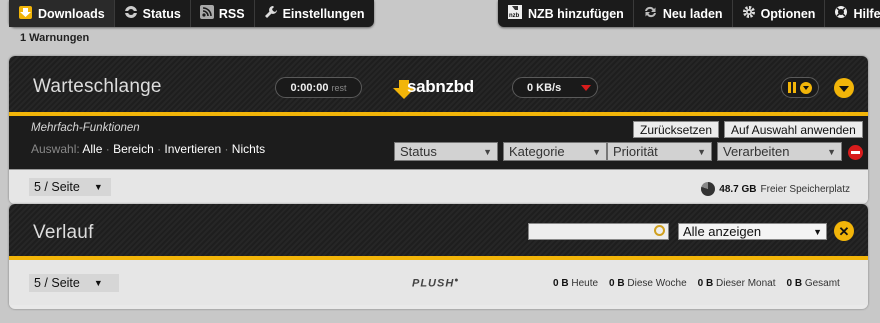 This screenshot has width=880, height=323. What do you see at coordinates (659, 151) in the screenshot?
I see `priority-select: Priorität ▼` at bounding box center [659, 151].